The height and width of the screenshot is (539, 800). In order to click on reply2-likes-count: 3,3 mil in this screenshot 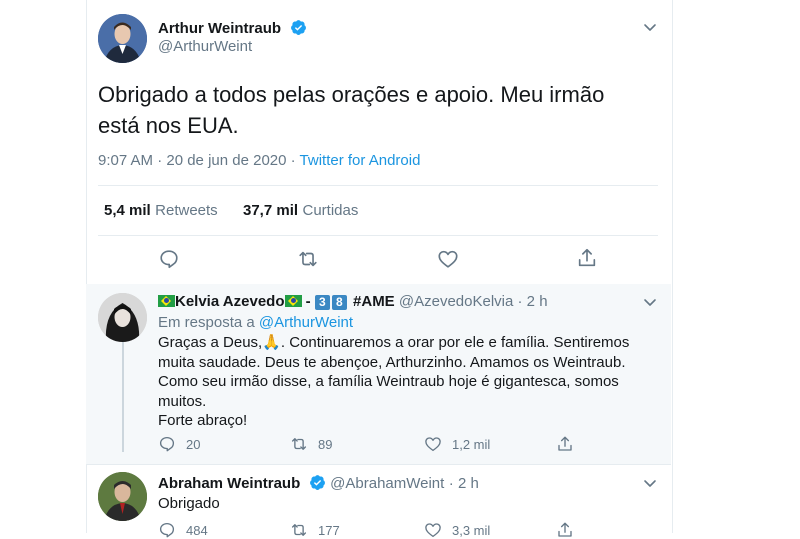, I will do `click(471, 530)`.